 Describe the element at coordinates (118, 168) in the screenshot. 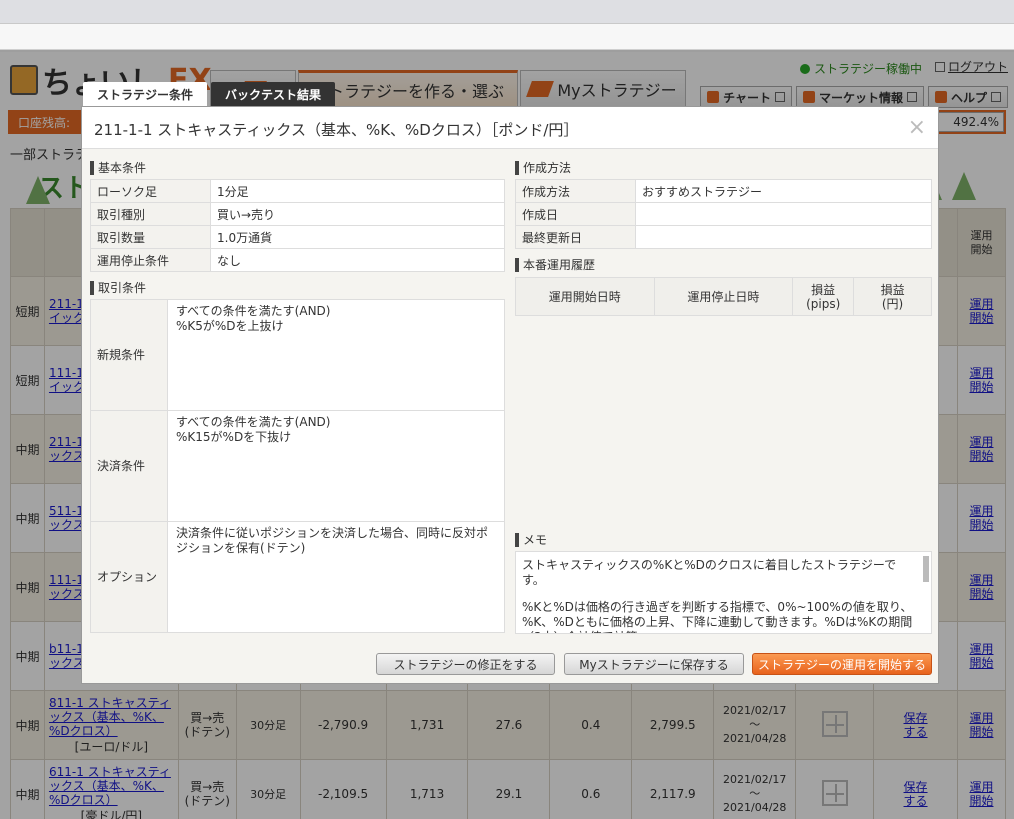

I see `basic-conditions-heading: 基本条件` at that location.